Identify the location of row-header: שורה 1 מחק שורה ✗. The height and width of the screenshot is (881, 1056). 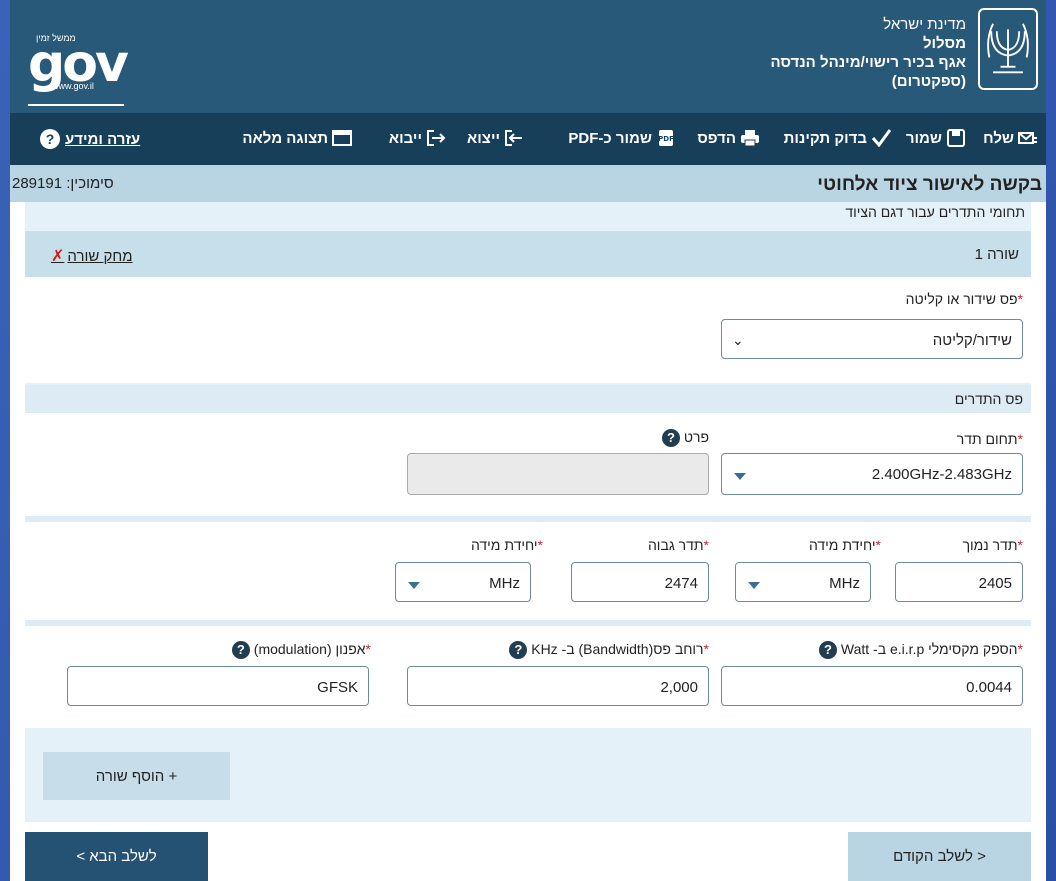
(528, 254).